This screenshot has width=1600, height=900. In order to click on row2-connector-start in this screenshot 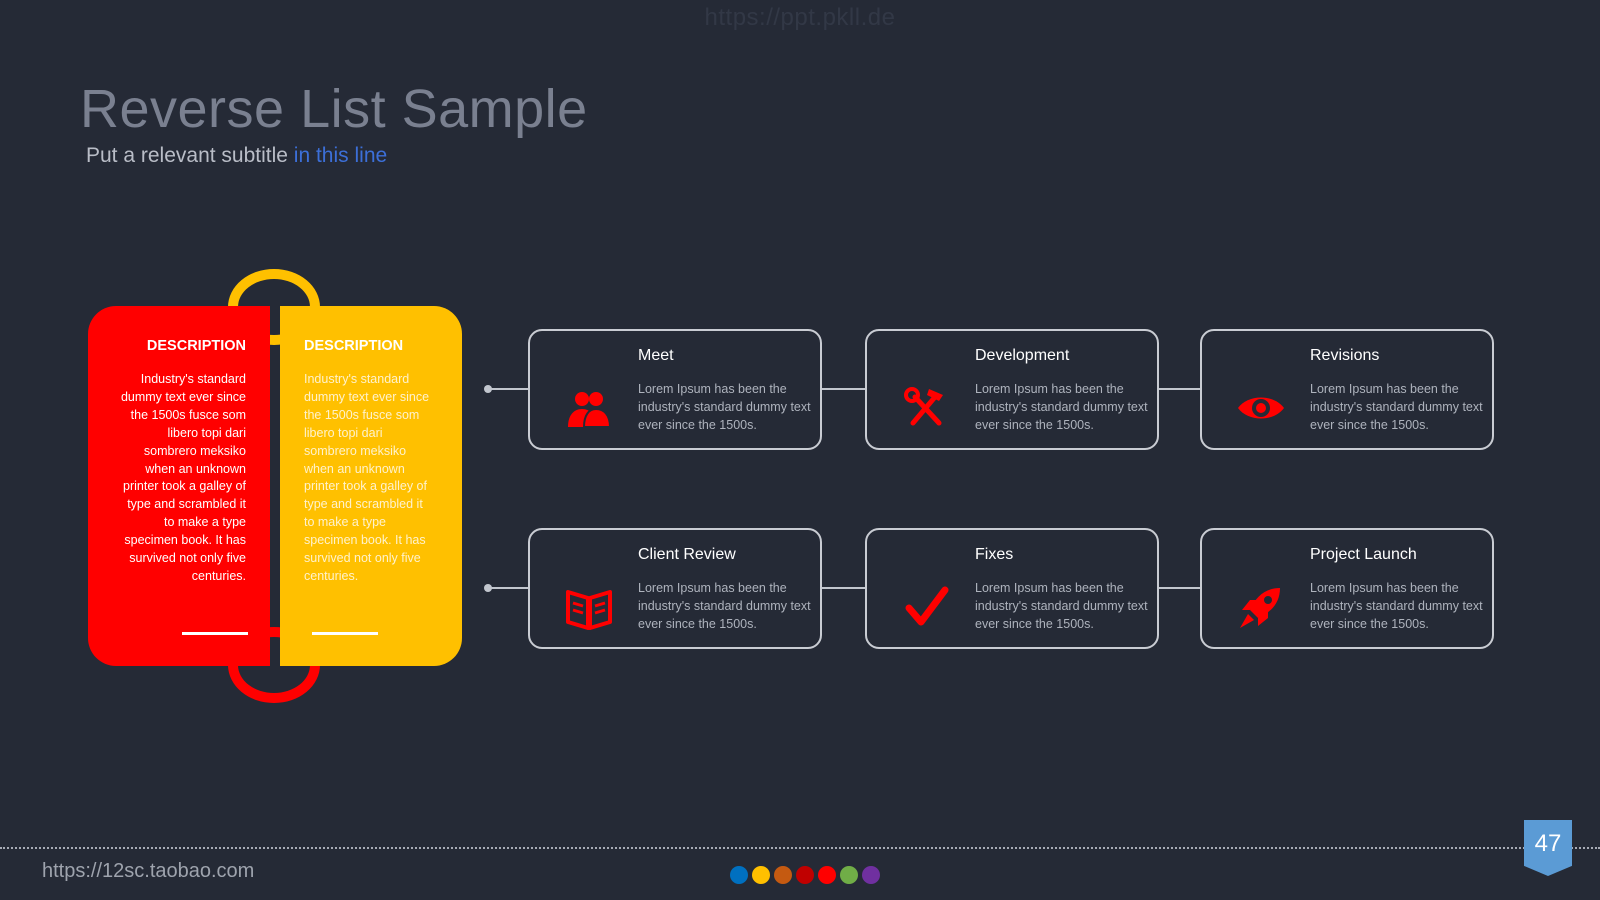, I will do `click(509, 588)`.